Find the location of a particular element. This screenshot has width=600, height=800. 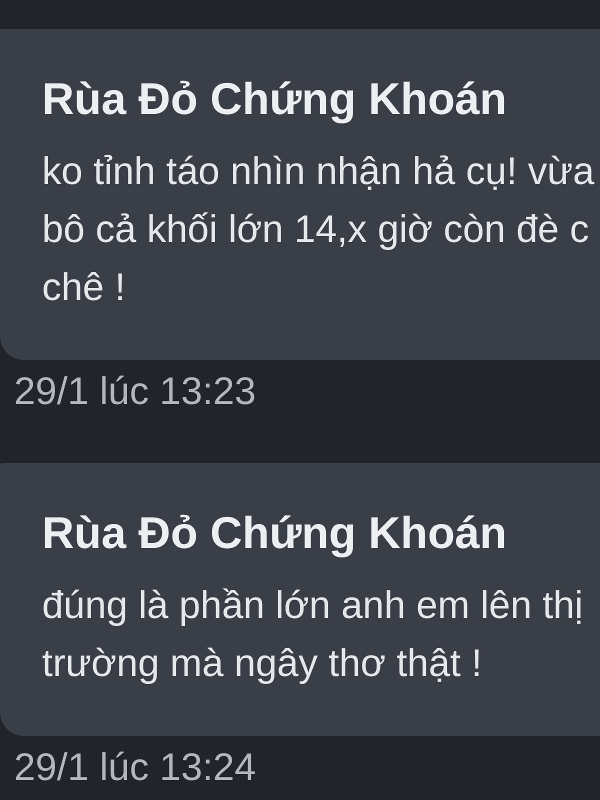

comment-text: đúng là phần lớn anh em lên thị trường mà ngây thơ thật ! is located at coordinates (313, 635).